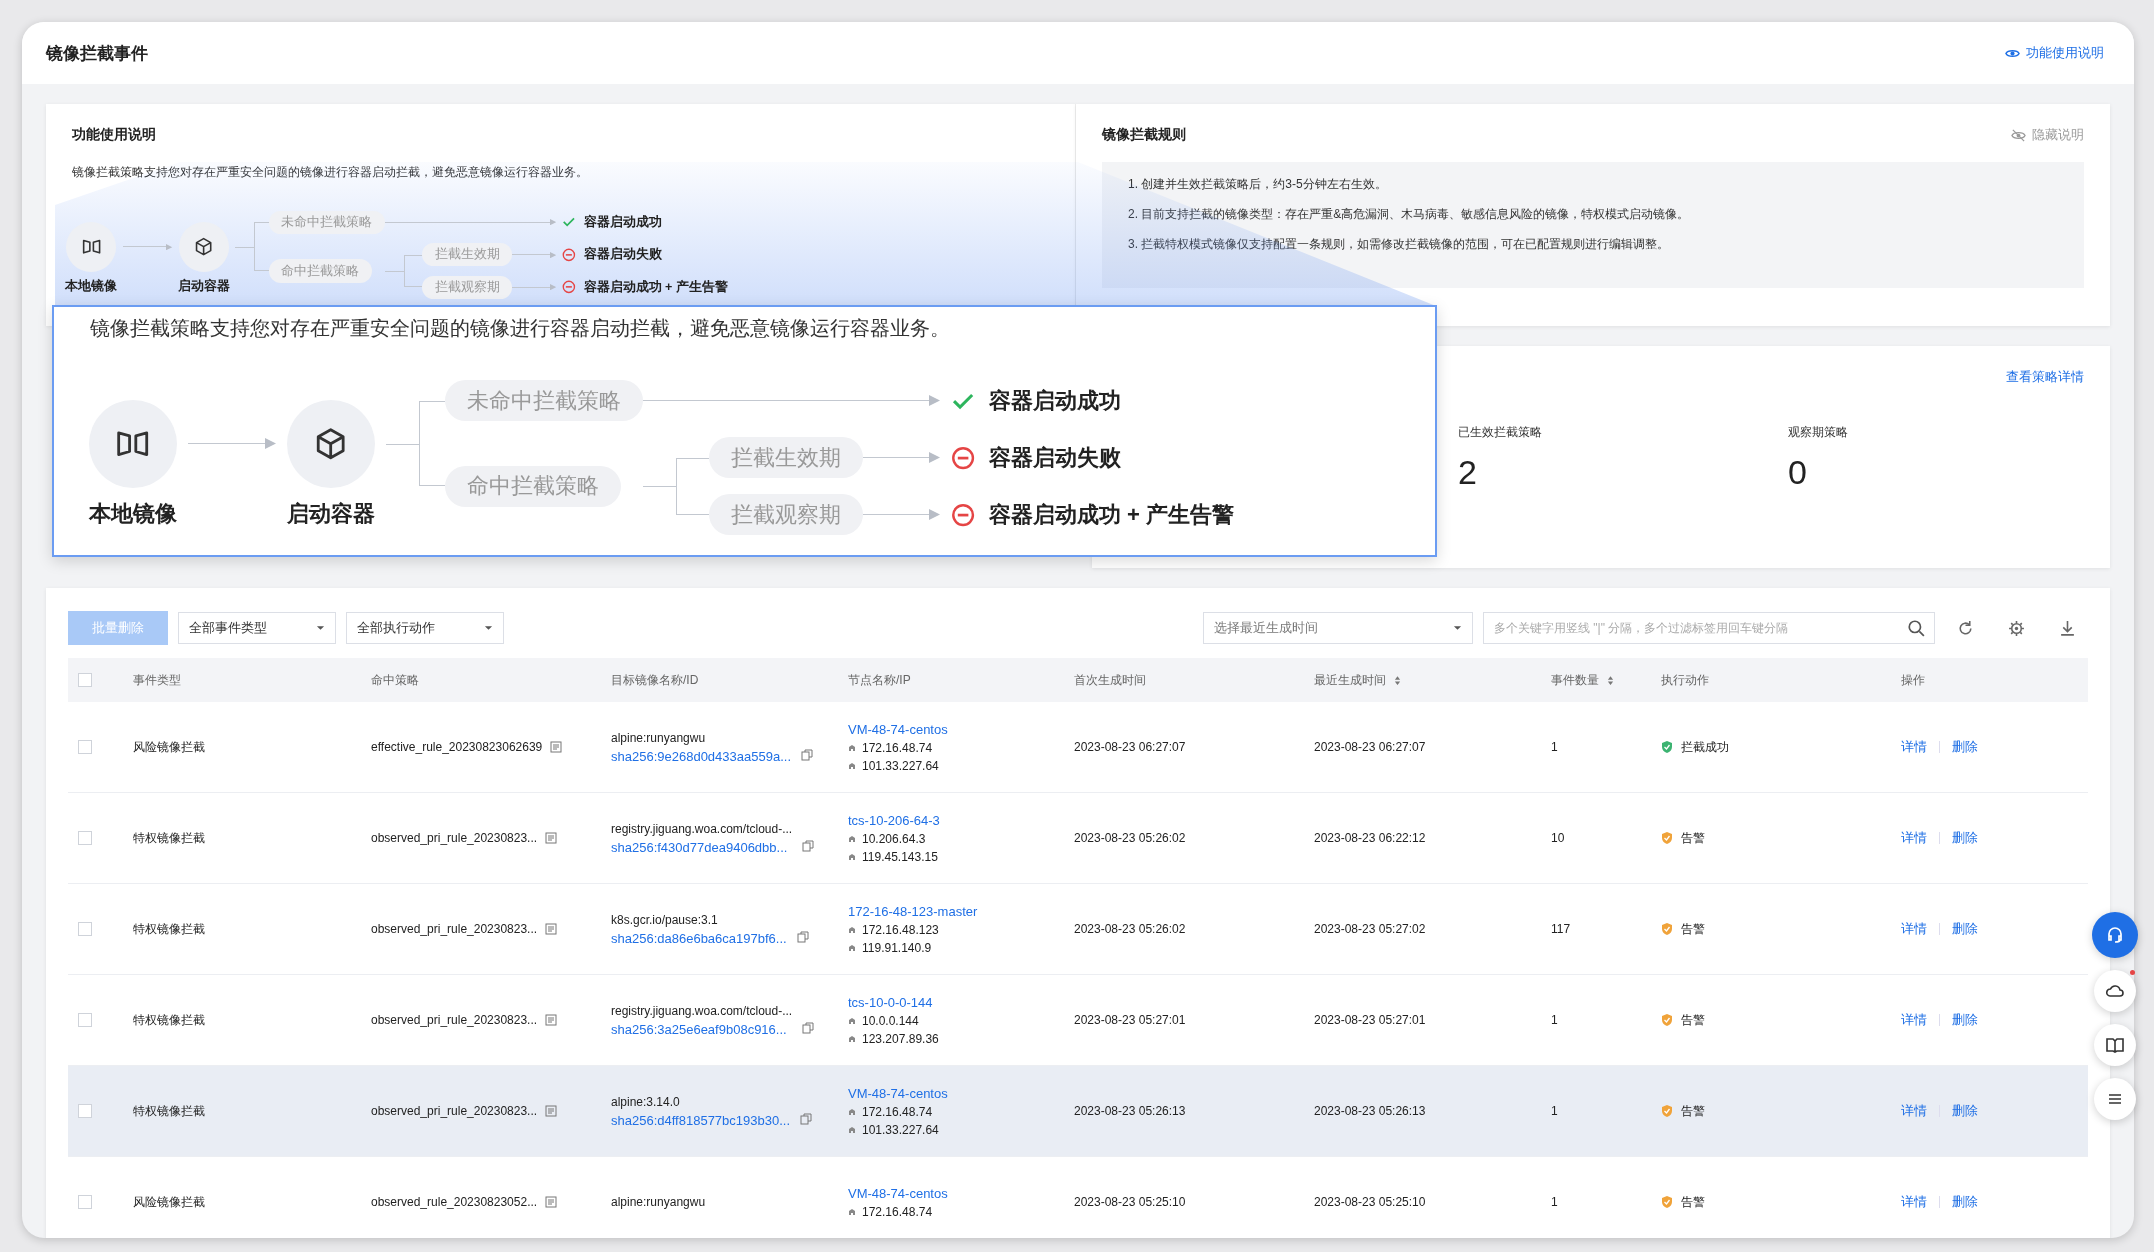  What do you see at coordinates (1582, 680) in the screenshot?
I see `column-header: 事件数量` at bounding box center [1582, 680].